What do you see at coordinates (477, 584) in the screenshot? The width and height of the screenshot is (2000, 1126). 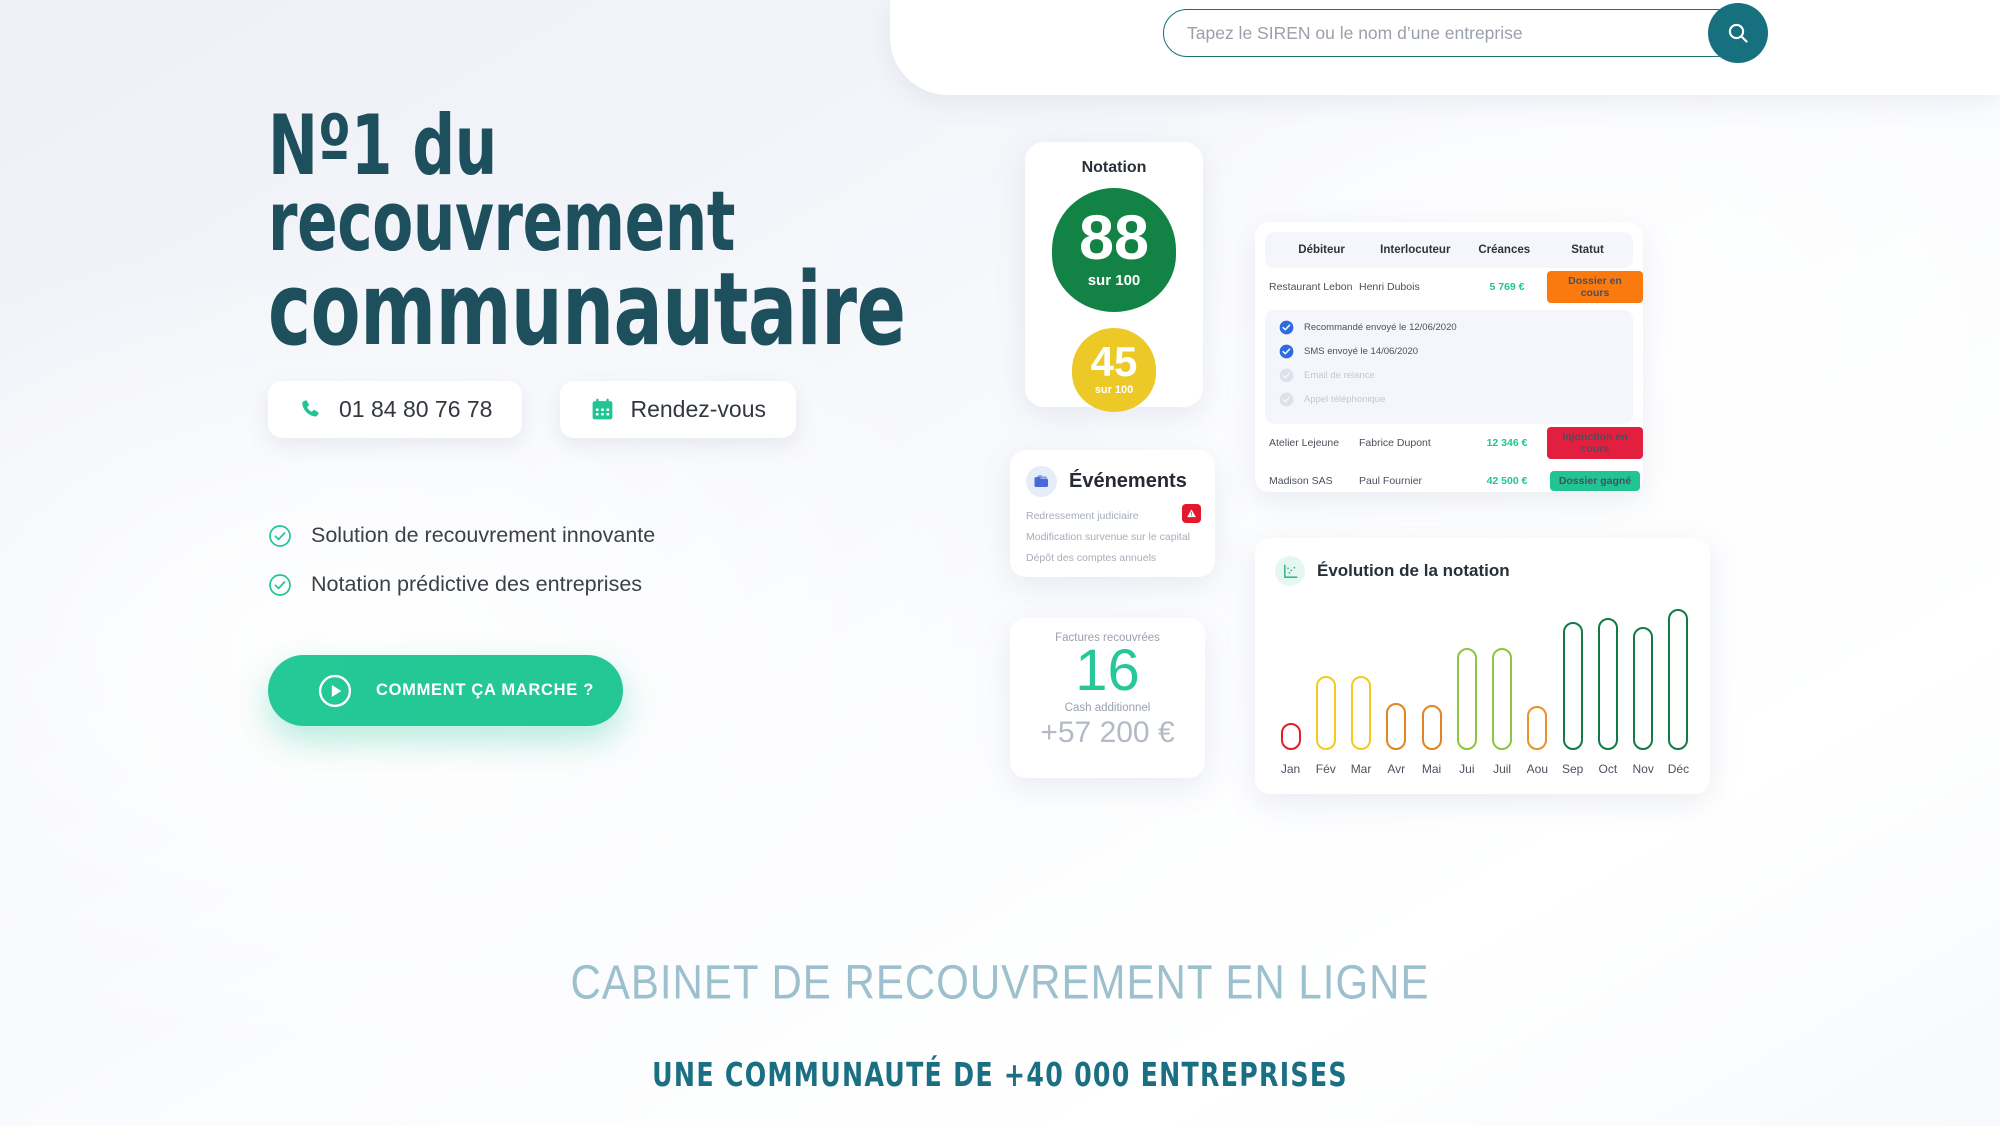 I see `feature-label: Notation prédictive des entreprises` at bounding box center [477, 584].